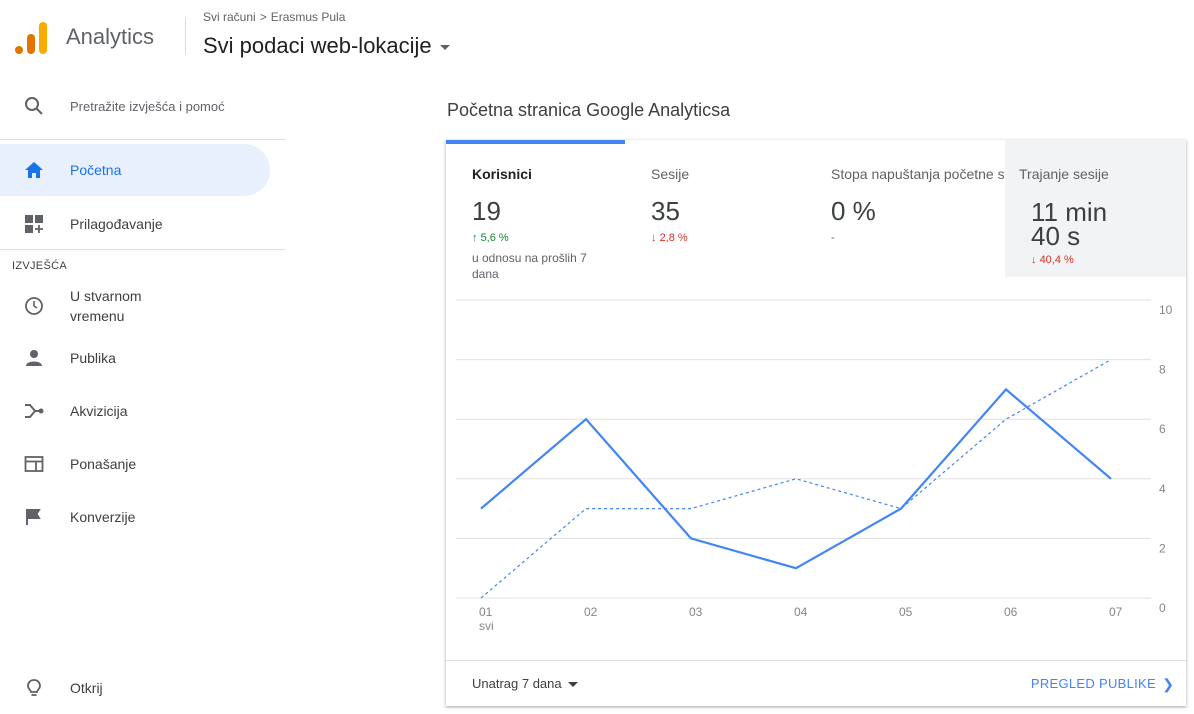 This screenshot has width=1194, height=714. I want to click on analytics-logo-icon, so click(31, 37).